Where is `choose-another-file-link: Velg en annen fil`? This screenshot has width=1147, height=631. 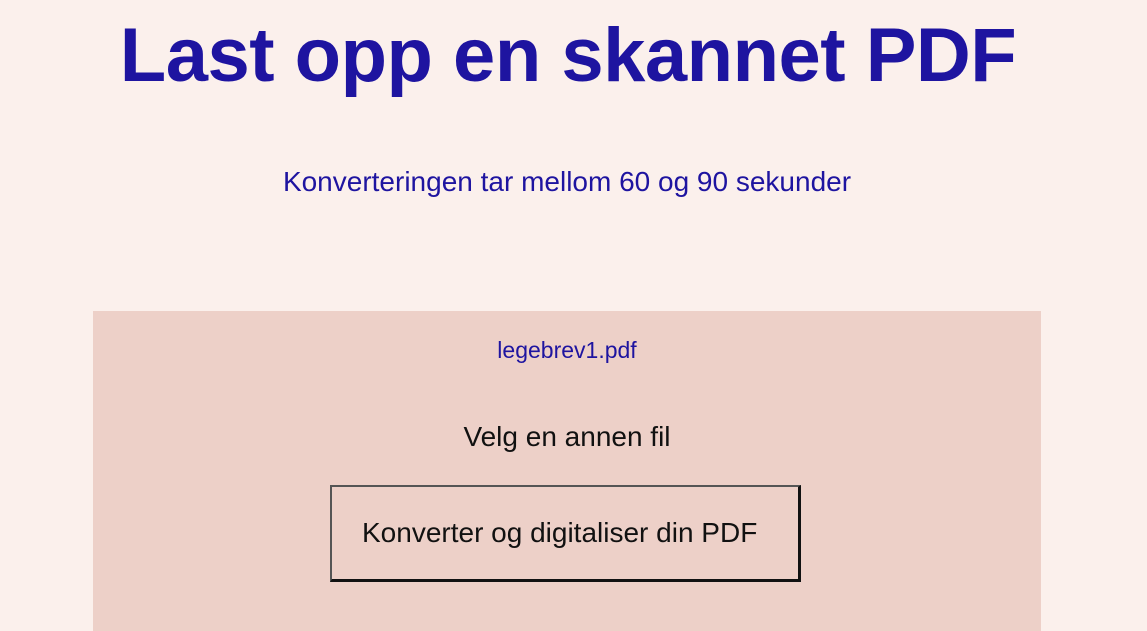
choose-another-file-link: Velg en annen fil is located at coordinates (567, 437).